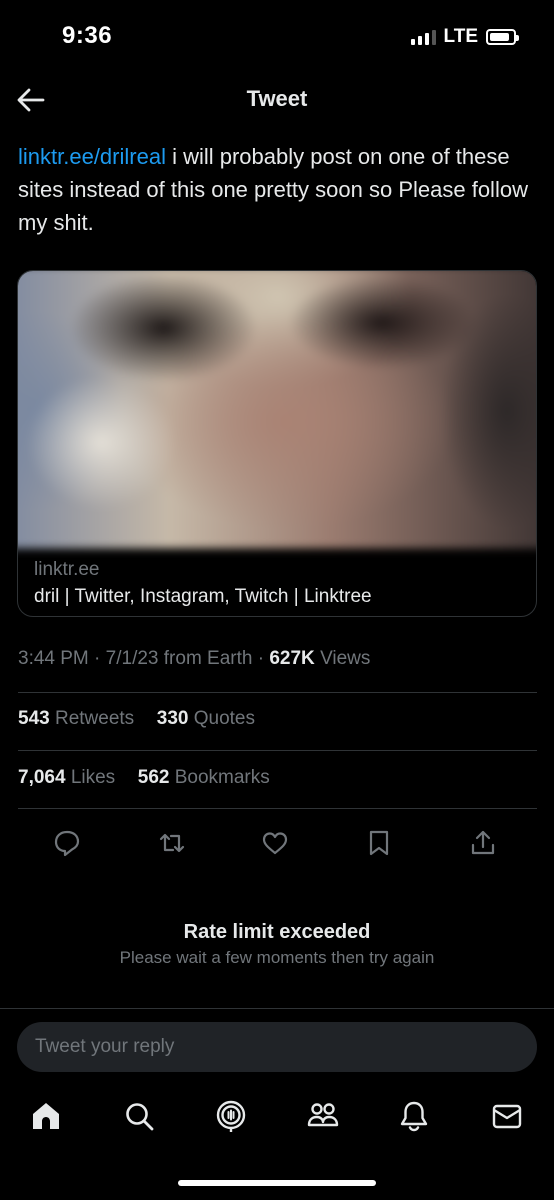 Image resolution: width=554 pixels, height=1200 pixels. What do you see at coordinates (277, 778) in the screenshot?
I see `like-bookmark-stats: 7,064 Likes 562 Bookmarks` at bounding box center [277, 778].